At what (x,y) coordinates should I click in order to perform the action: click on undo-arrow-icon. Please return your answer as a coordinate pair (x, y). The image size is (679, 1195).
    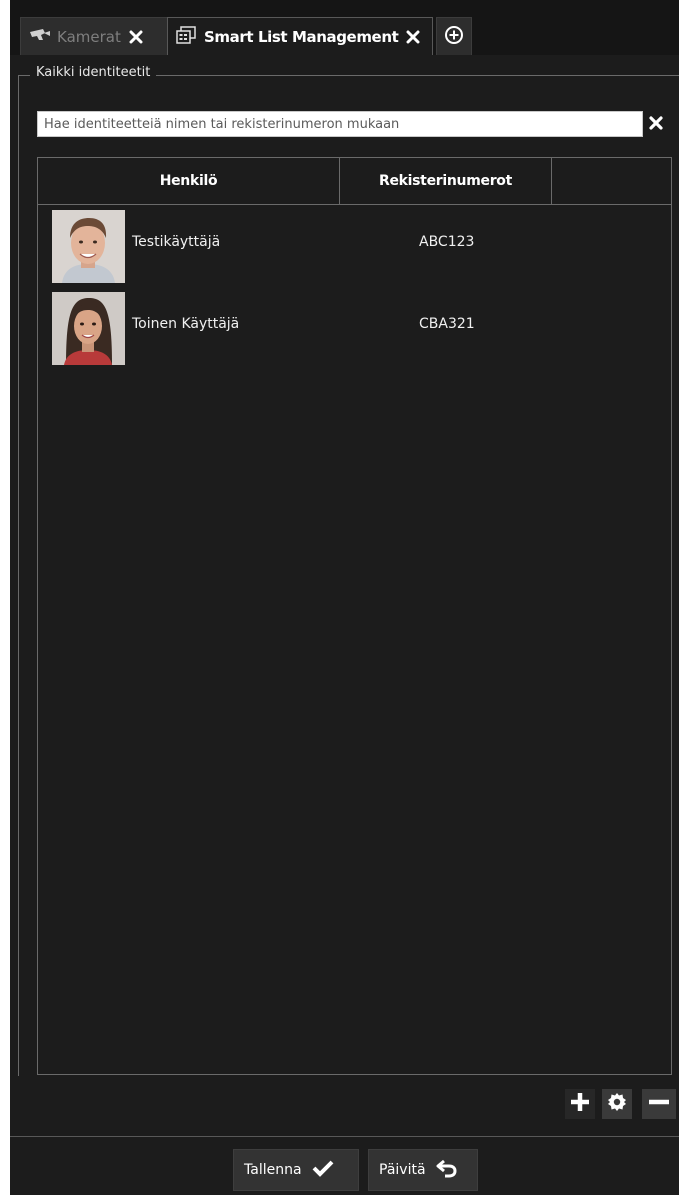
    Looking at the image, I should click on (447, 1170).